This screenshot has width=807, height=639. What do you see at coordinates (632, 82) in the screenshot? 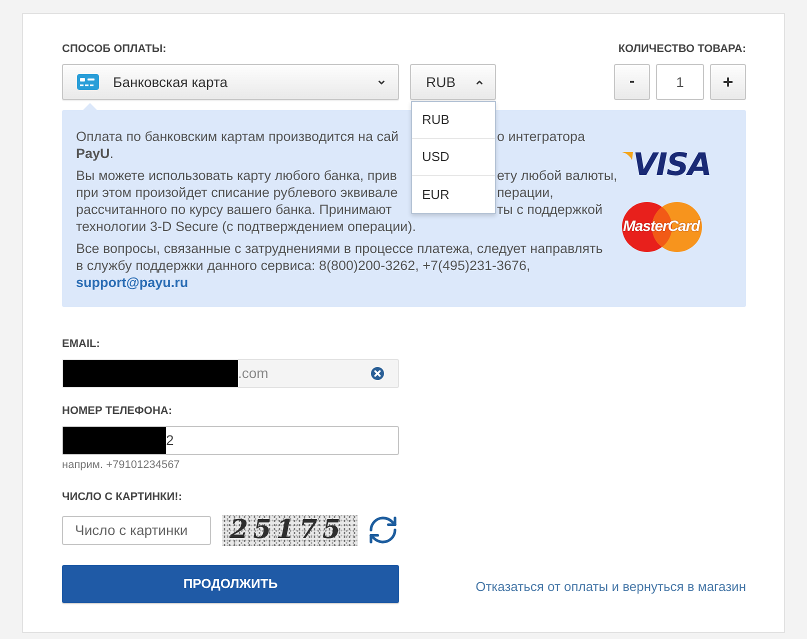
I see `decrement-button: -` at bounding box center [632, 82].